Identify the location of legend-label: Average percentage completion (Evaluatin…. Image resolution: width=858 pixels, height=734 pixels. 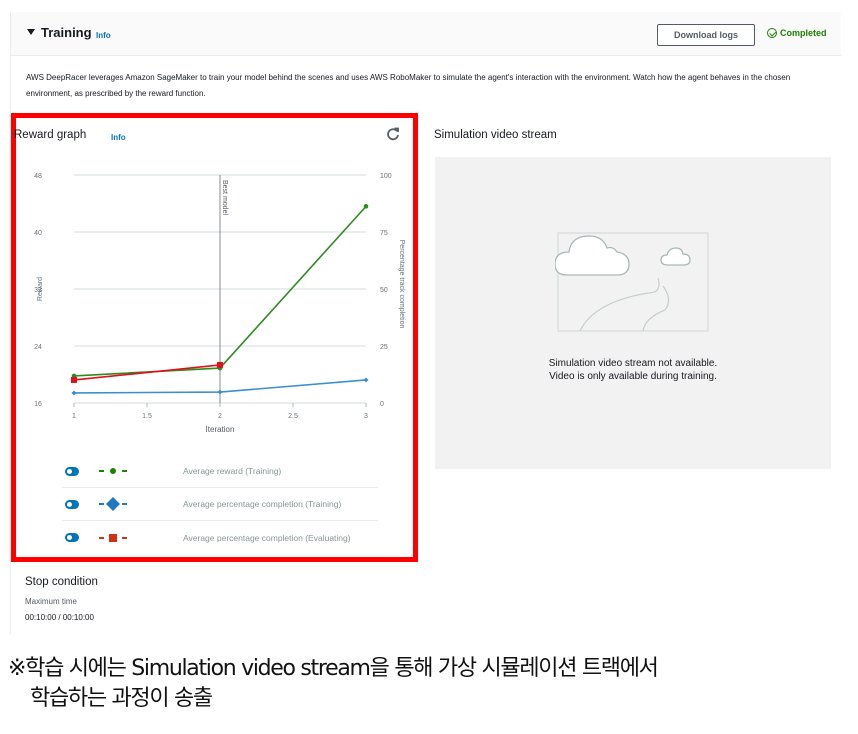
(267, 537).